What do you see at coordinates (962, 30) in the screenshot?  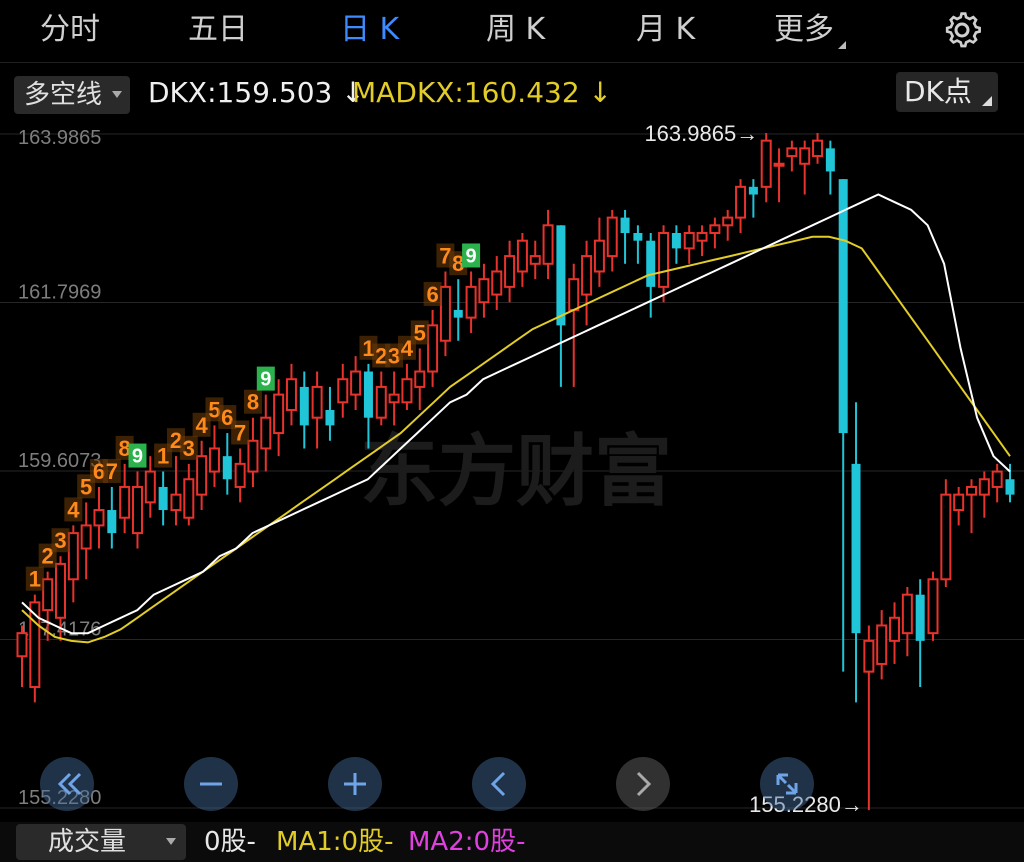 I see `gear-icon` at bounding box center [962, 30].